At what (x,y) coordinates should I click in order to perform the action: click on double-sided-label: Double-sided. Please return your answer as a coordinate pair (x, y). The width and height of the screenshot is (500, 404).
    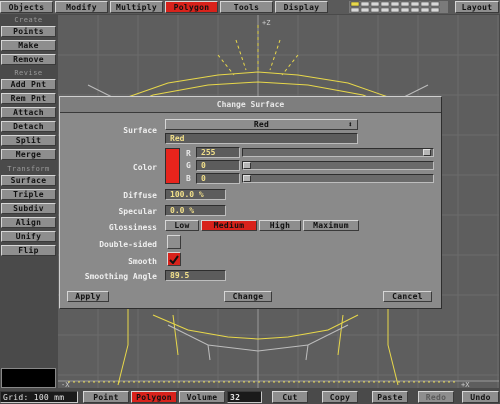
    Looking at the image, I should click on (128, 244).